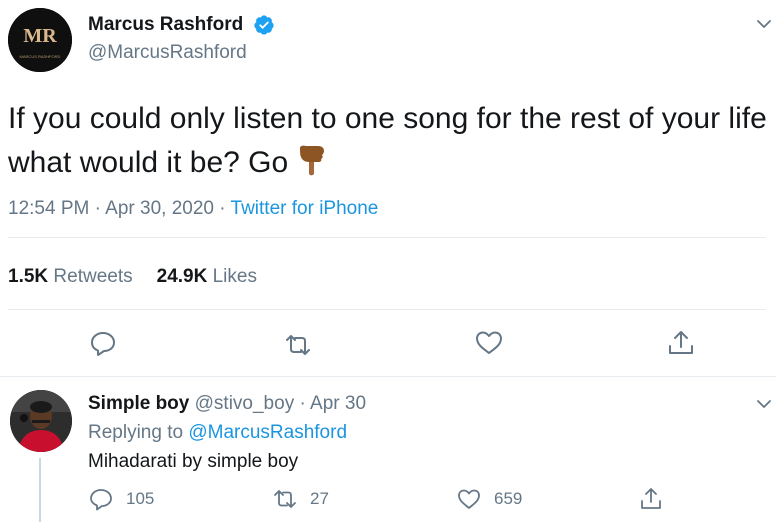  What do you see at coordinates (267, 432) in the screenshot?
I see `replying-mention: @MarcusRashford` at bounding box center [267, 432].